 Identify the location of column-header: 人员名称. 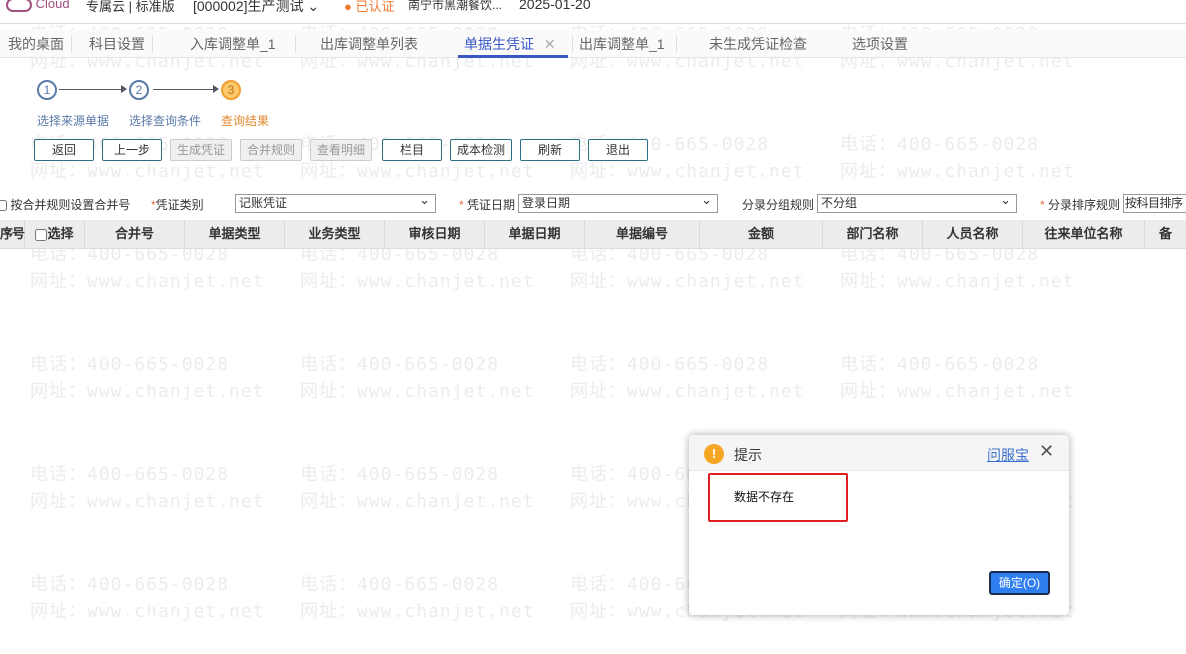
(973, 234).